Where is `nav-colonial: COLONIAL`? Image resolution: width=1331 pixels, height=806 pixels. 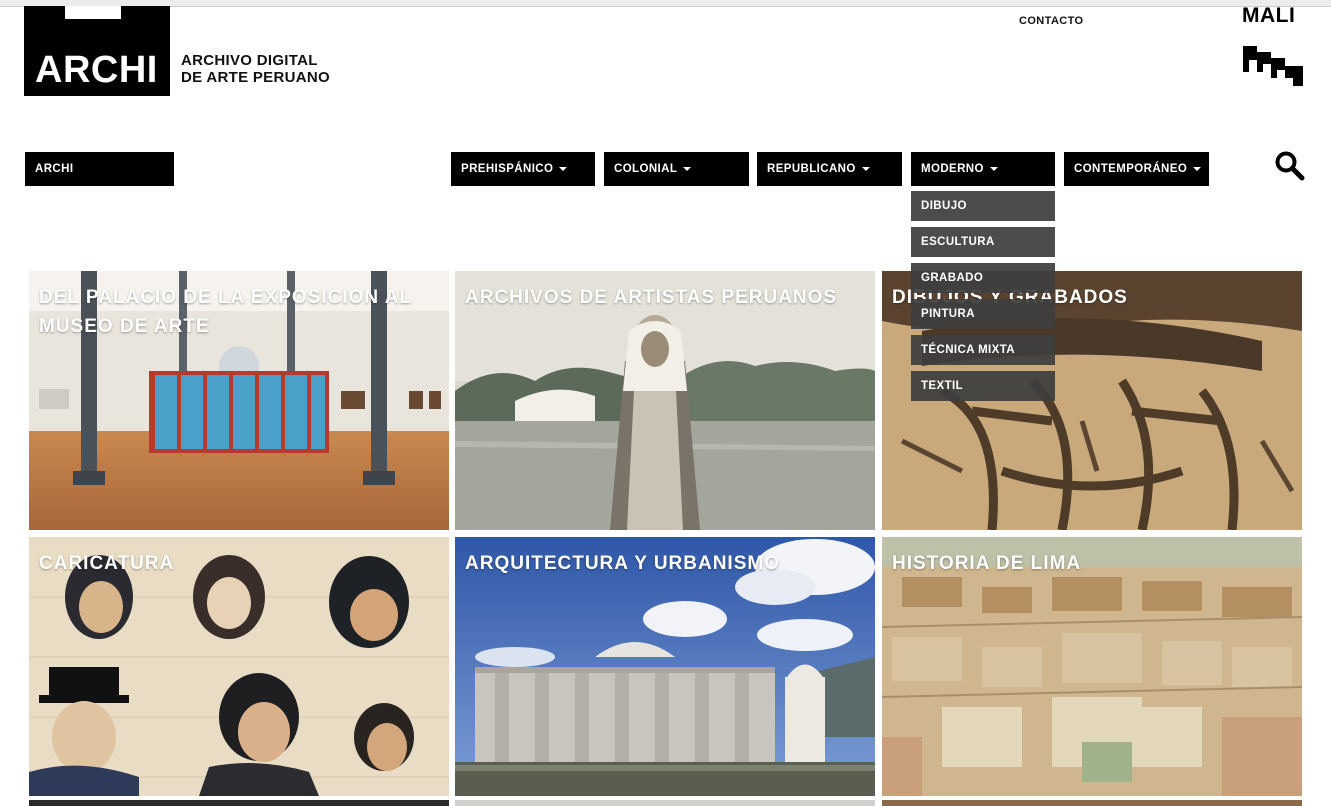
nav-colonial: COLONIAL is located at coordinates (676, 169).